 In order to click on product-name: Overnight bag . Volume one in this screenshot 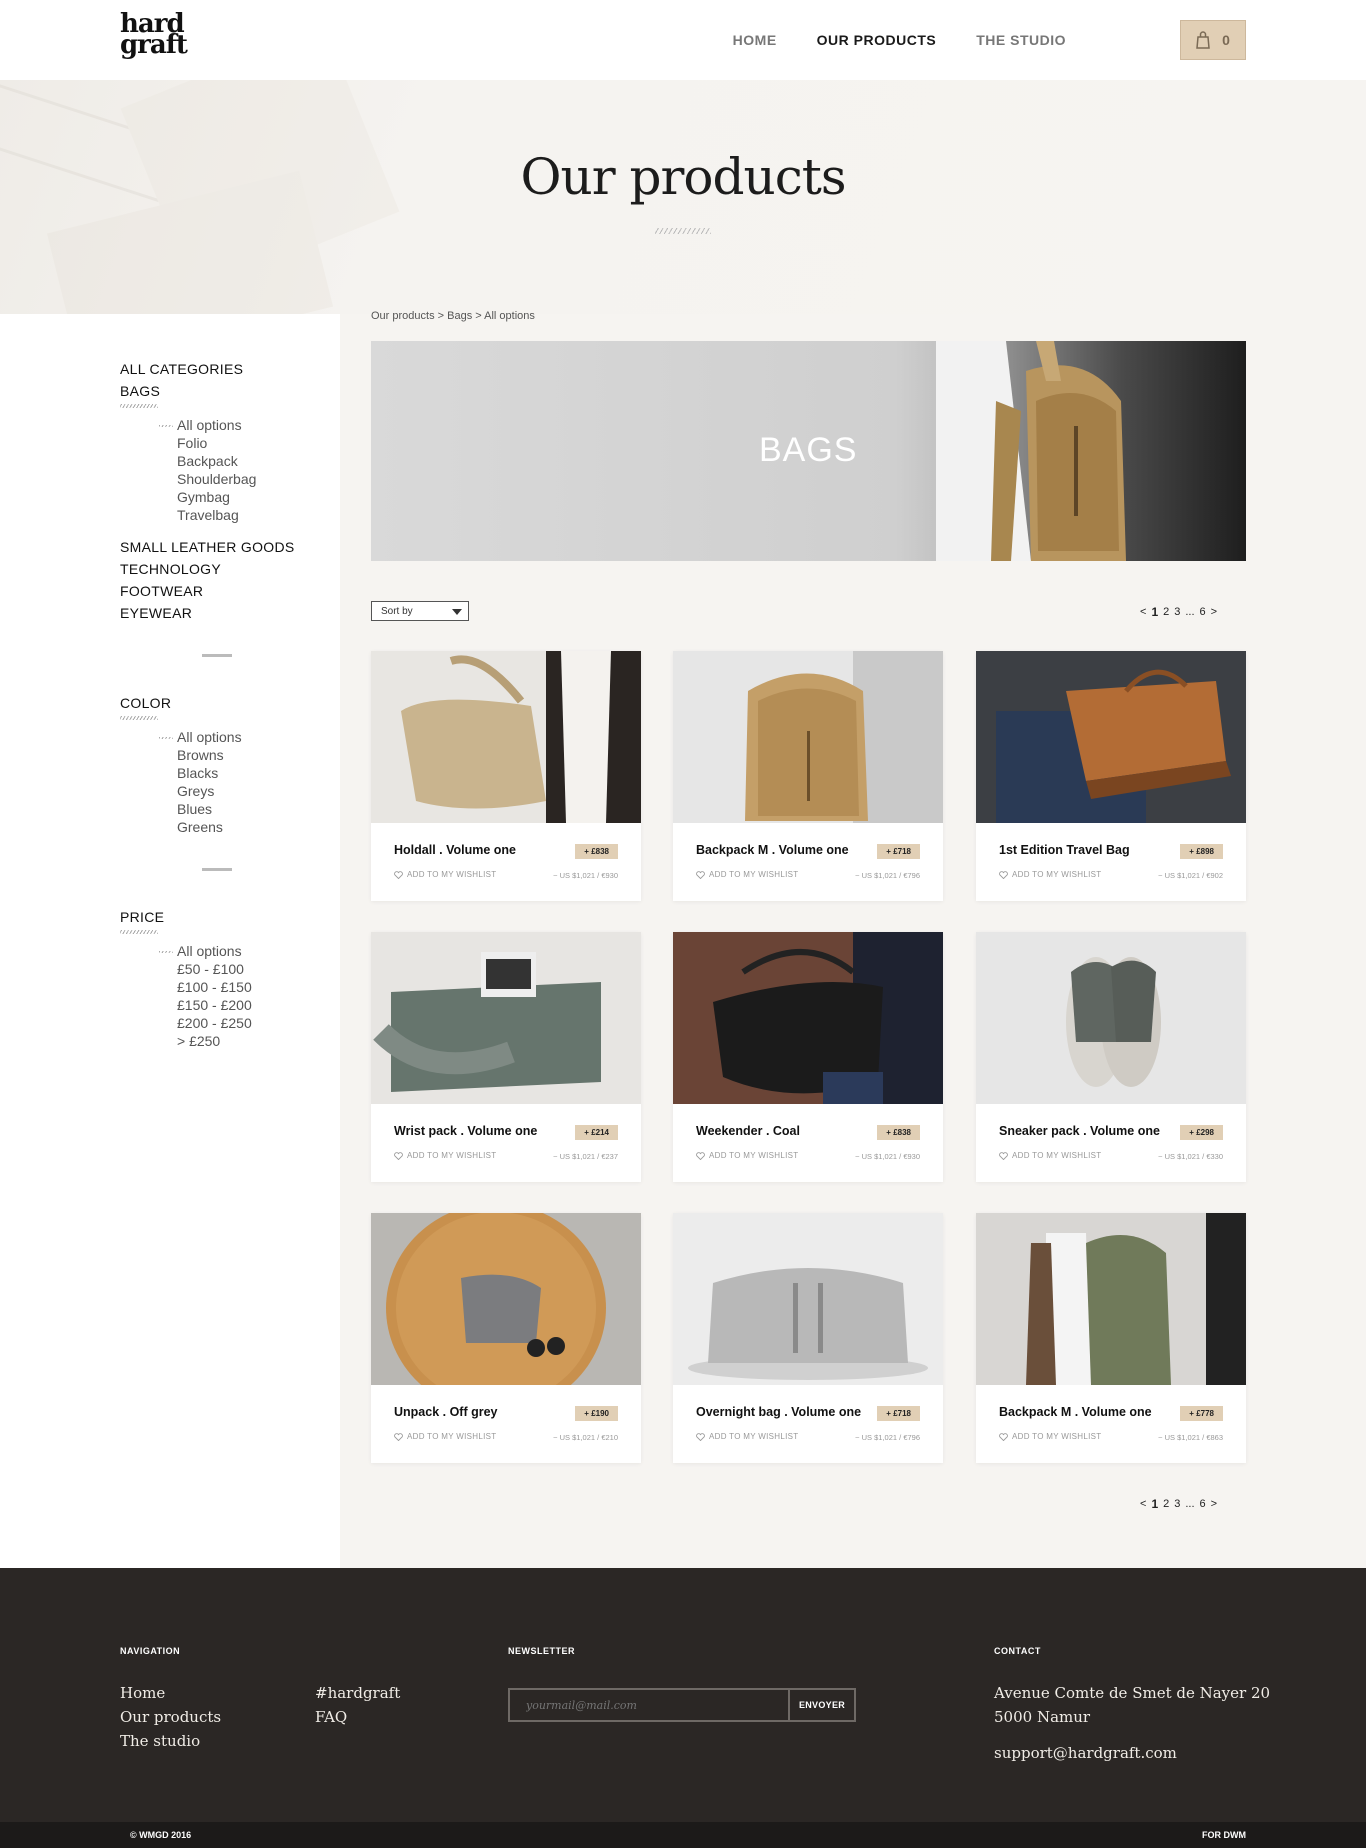, I will do `click(778, 1412)`.